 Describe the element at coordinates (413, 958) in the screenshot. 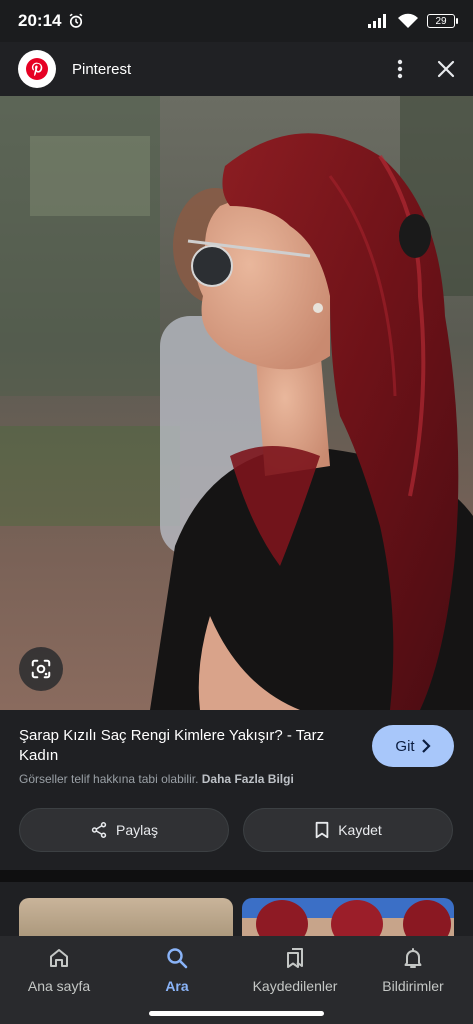

I see `bell-icon` at that location.